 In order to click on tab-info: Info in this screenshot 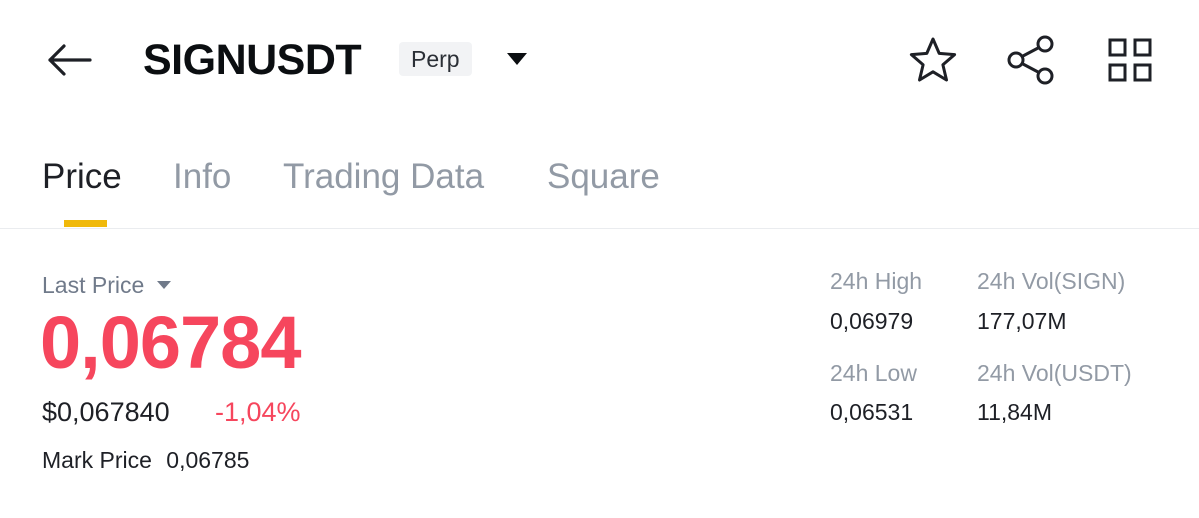, I will do `click(202, 177)`.